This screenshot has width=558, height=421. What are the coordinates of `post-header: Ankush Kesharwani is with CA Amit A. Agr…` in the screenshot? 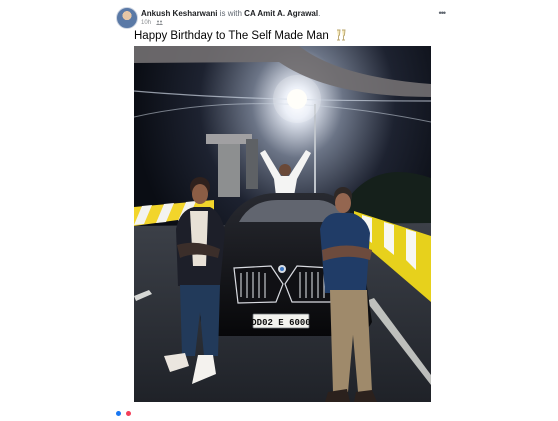 It's located at (283, 18).